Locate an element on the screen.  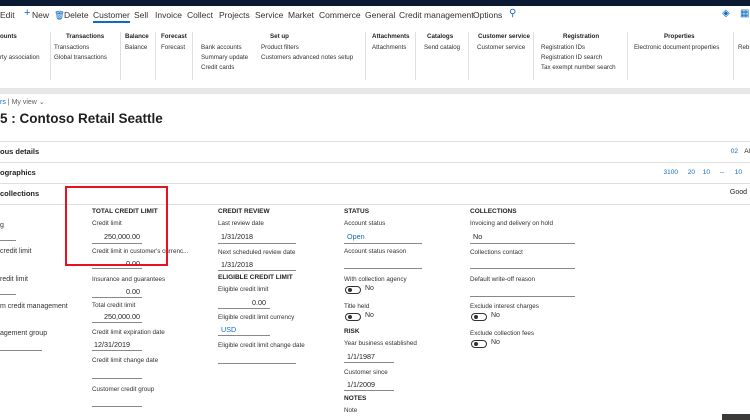
eligible-credit-limit-currency-input: USD is located at coordinates (228, 329).